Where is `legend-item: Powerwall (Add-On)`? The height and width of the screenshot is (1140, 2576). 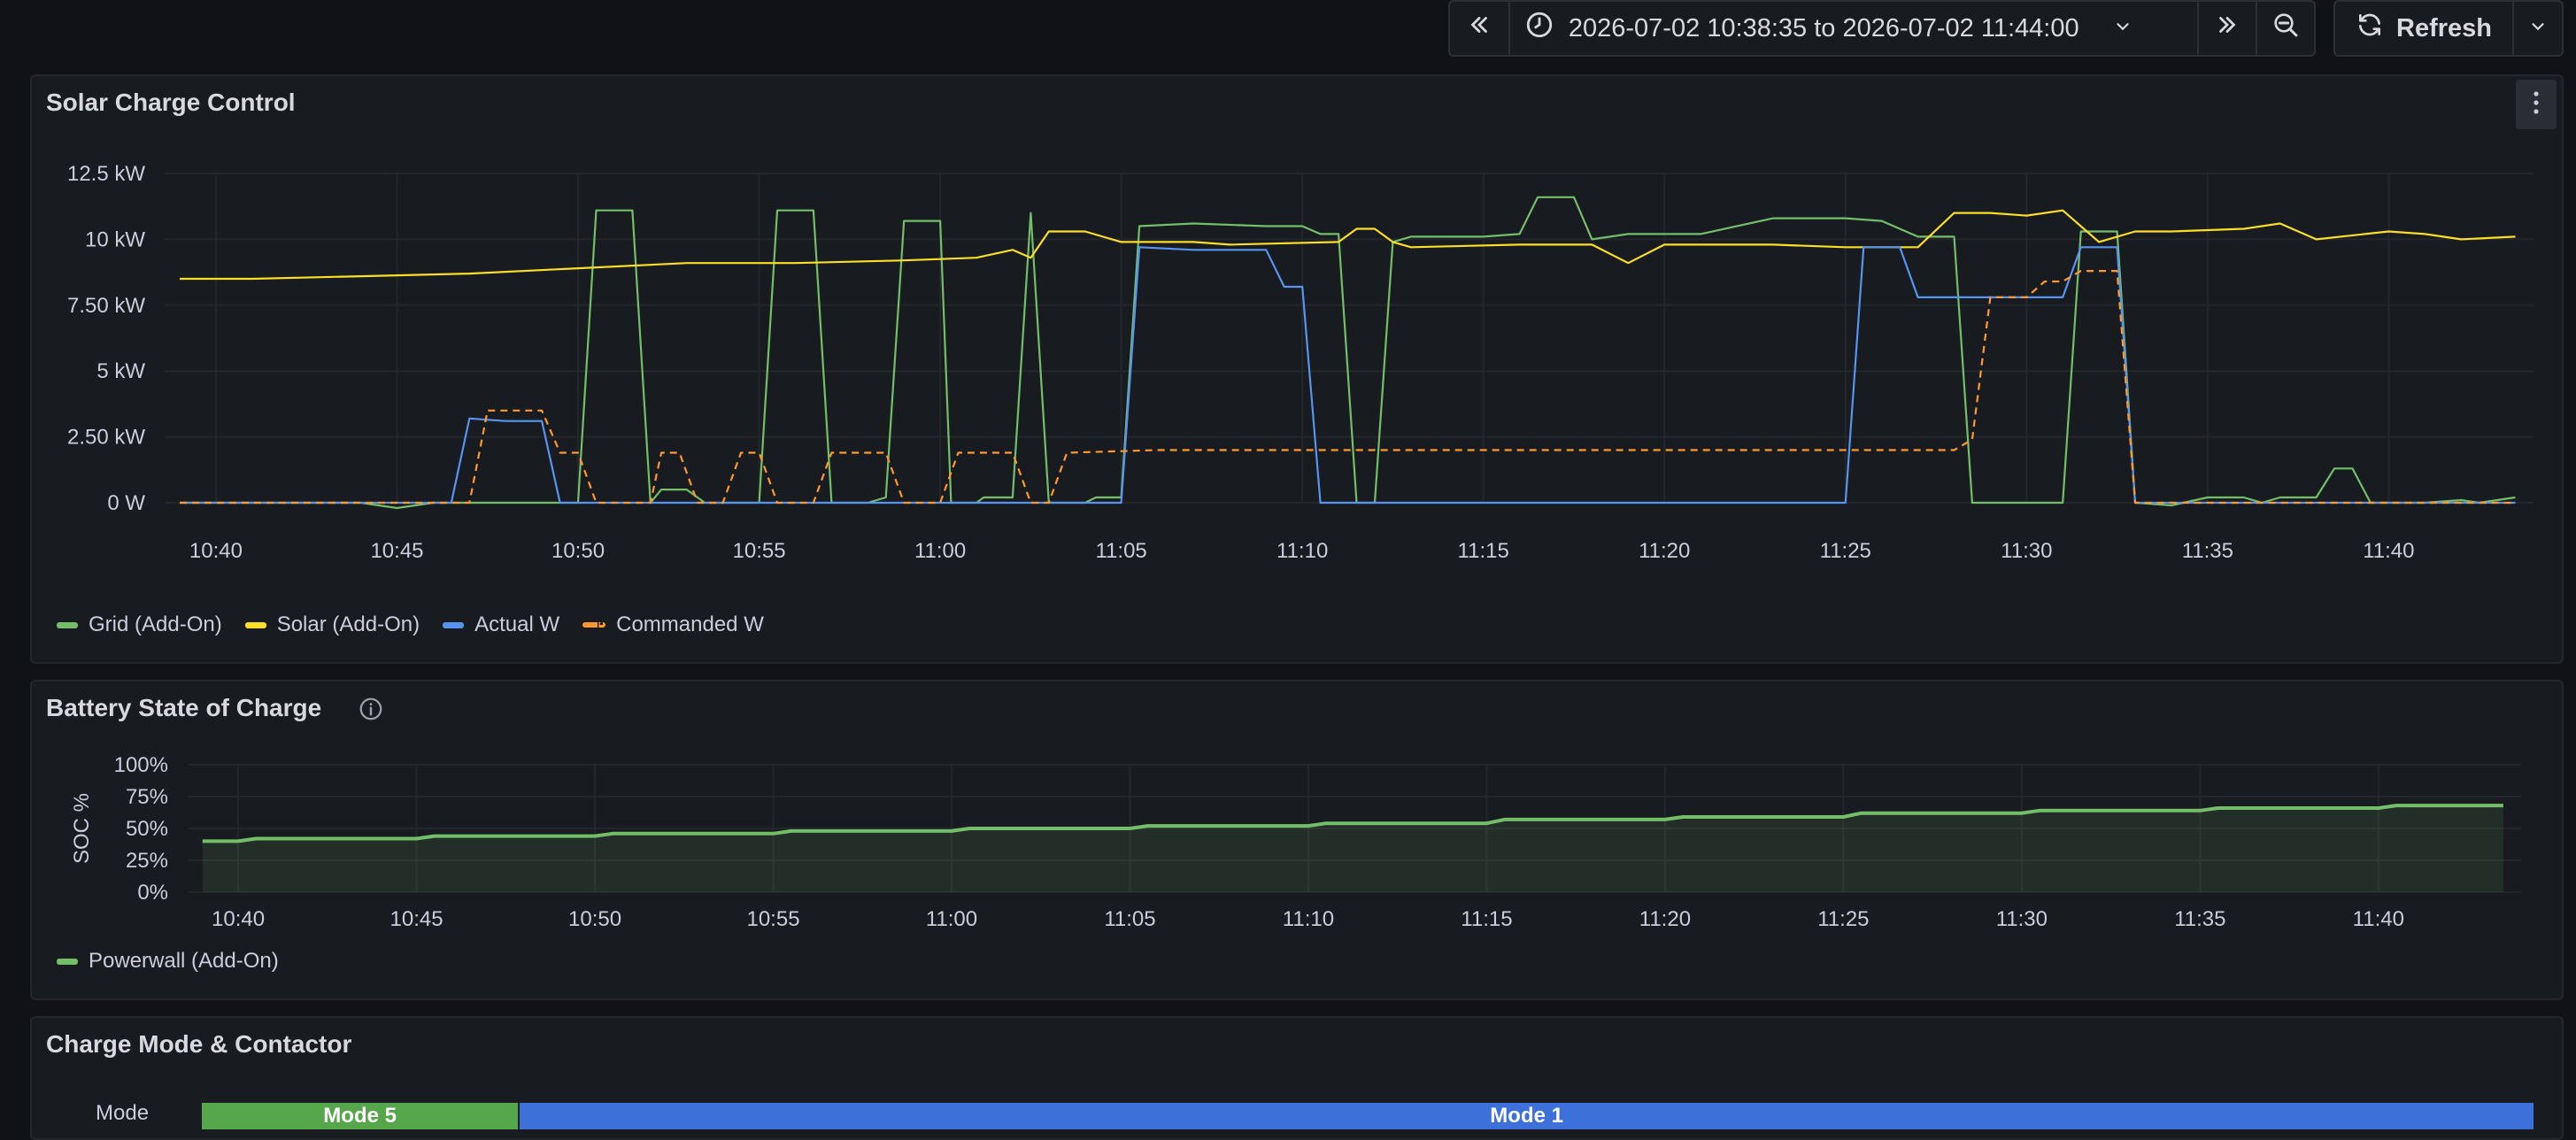
legend-item: Powerwall (Add-On) is located at coordinates (168, 961).